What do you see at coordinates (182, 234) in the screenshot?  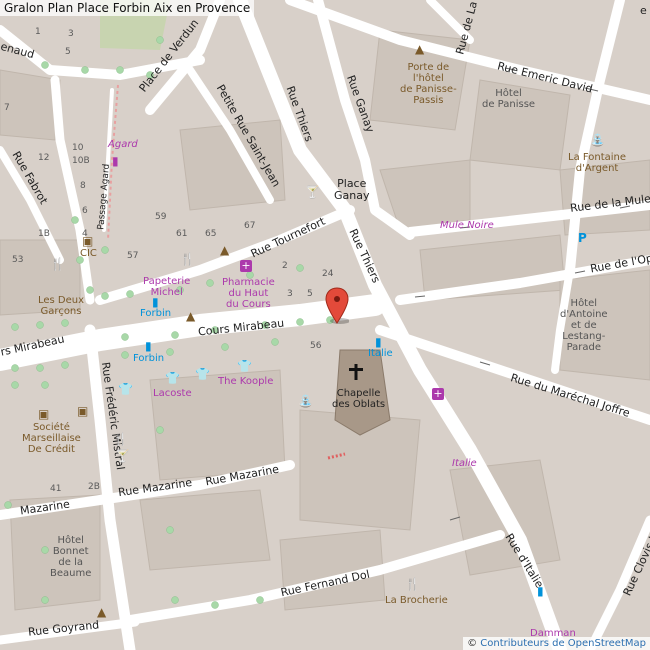 I see `house-number: 61` at bounding box center [182, 234].